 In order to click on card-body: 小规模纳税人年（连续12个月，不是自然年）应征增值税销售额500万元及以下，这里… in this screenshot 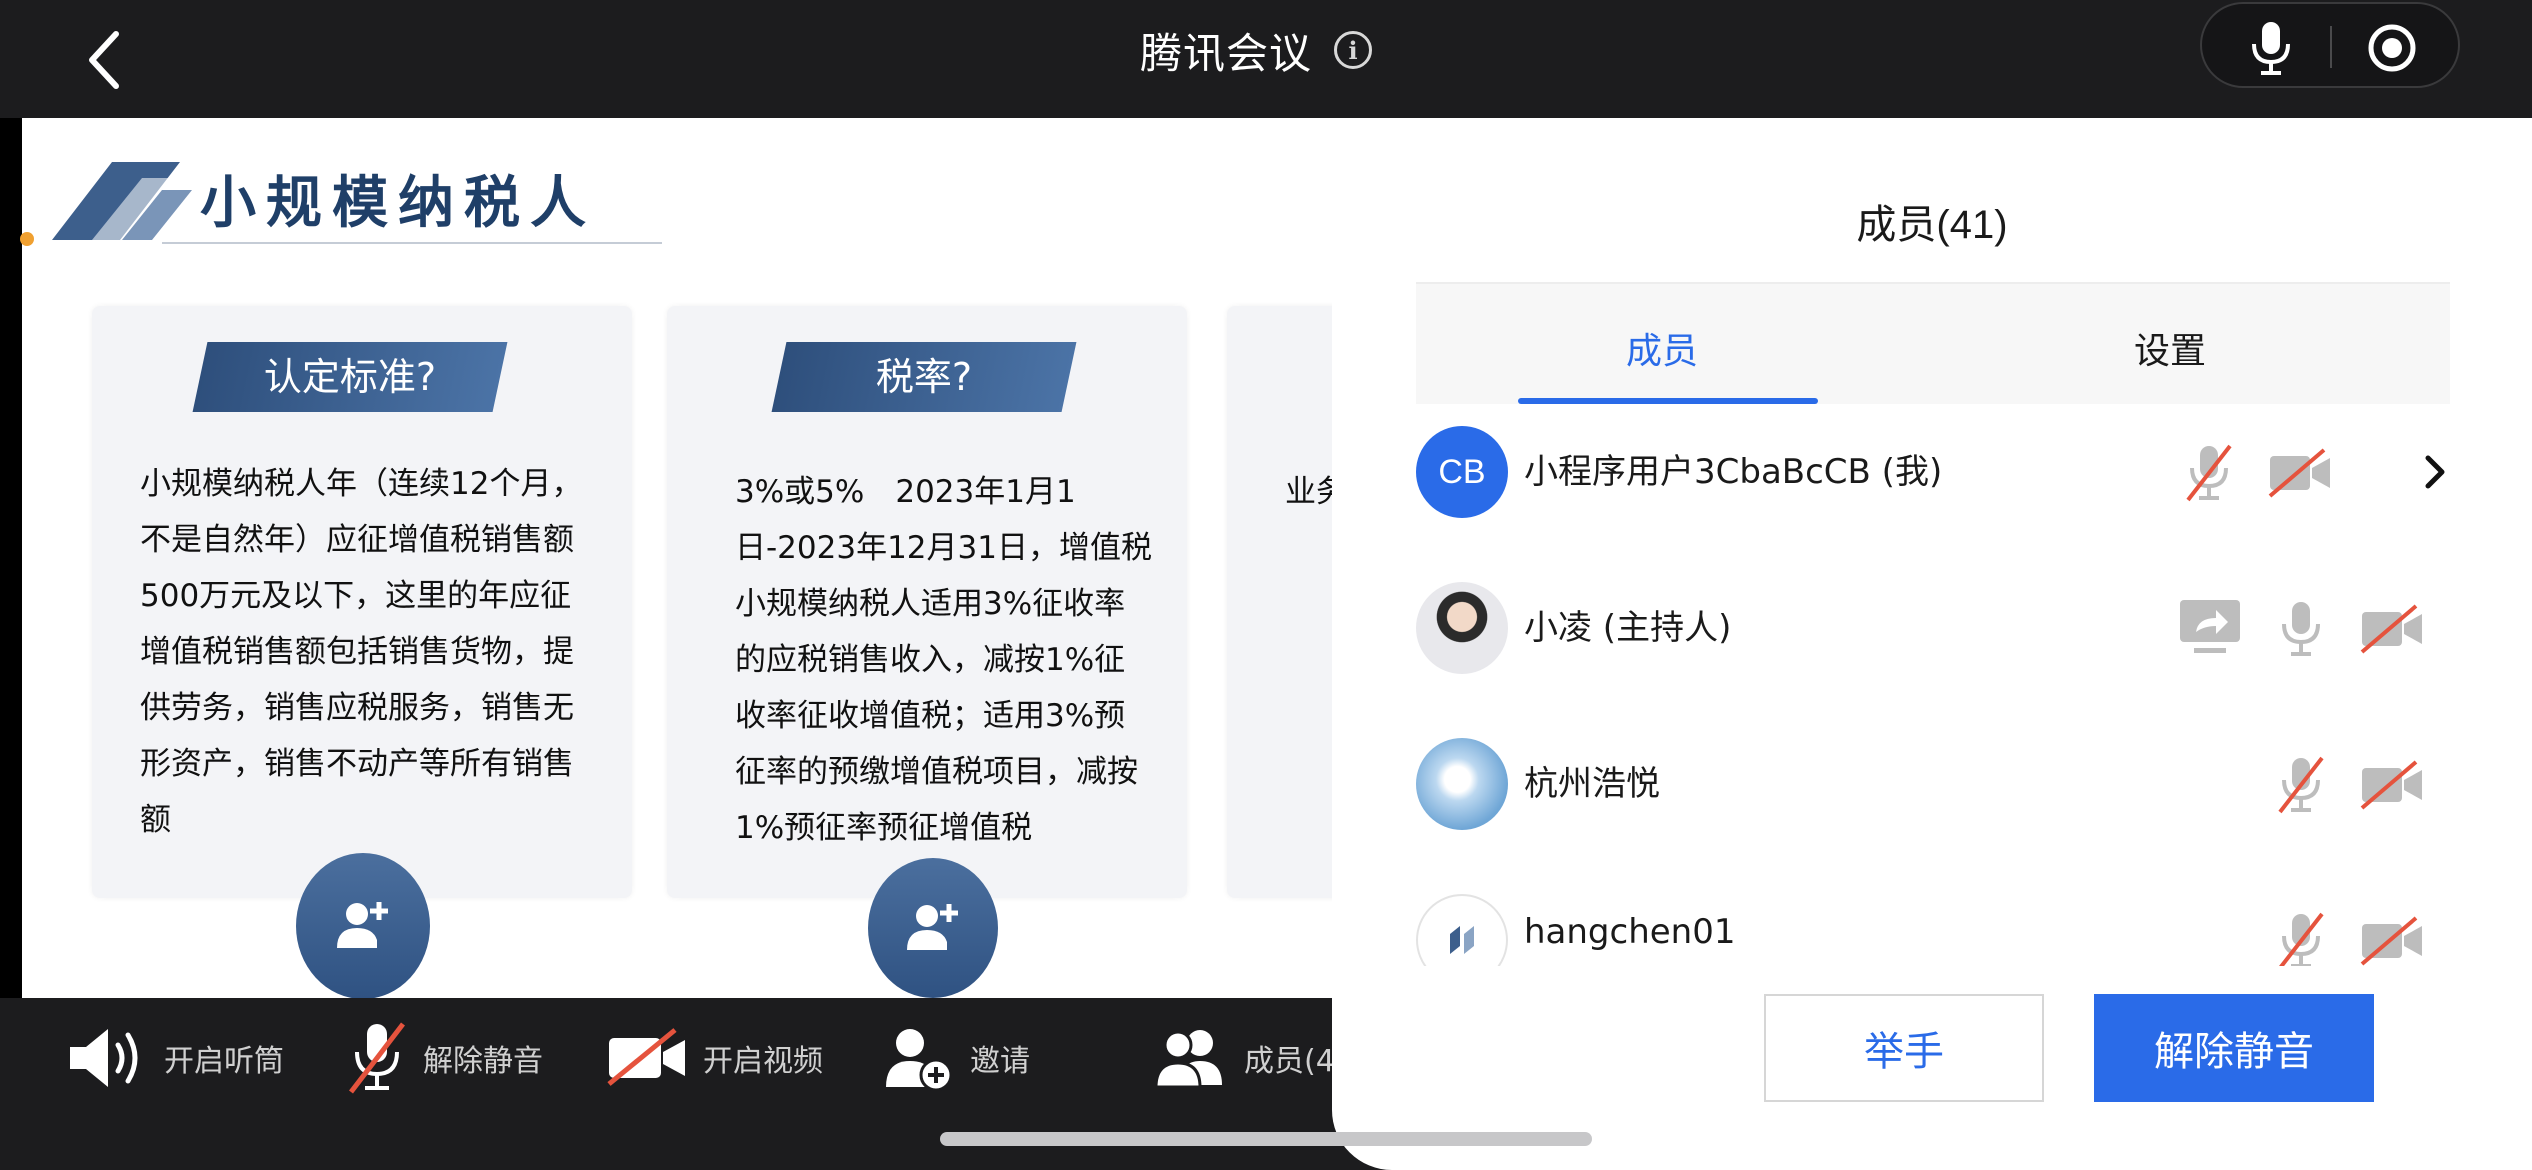, I will do `click(361, 652)`.